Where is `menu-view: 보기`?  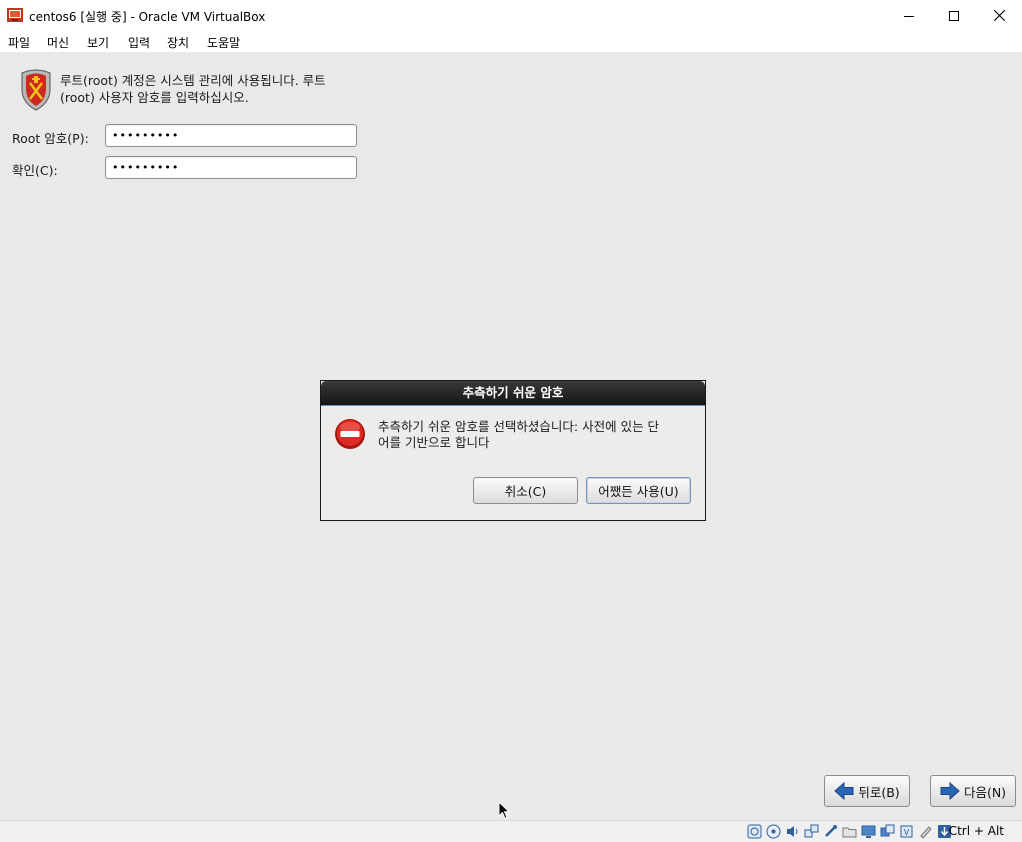
menu-view: 보기 is located at coordinates (98, 42).